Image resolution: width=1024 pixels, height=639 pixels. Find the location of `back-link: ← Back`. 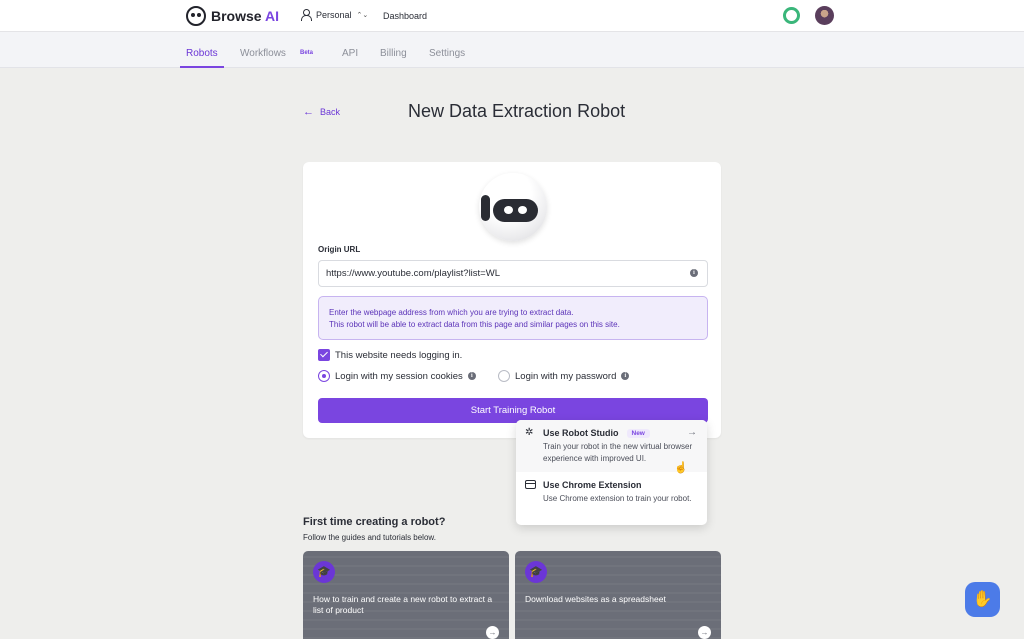

back-link: ← Back is located at coordinates (321, 112).